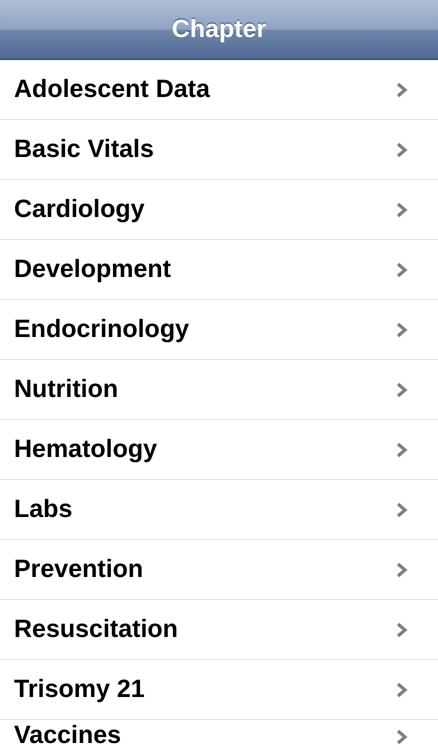 The image size is (438, 750). Describe the element at coordinates (219, 450) in the screenshot. I see `chapter-row: Hematology` at that location.